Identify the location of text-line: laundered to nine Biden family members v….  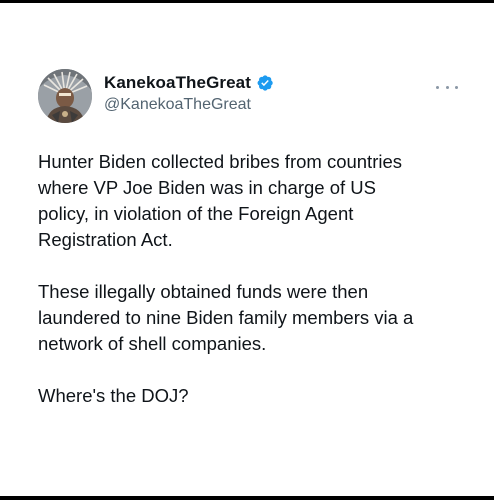
(226, 317).